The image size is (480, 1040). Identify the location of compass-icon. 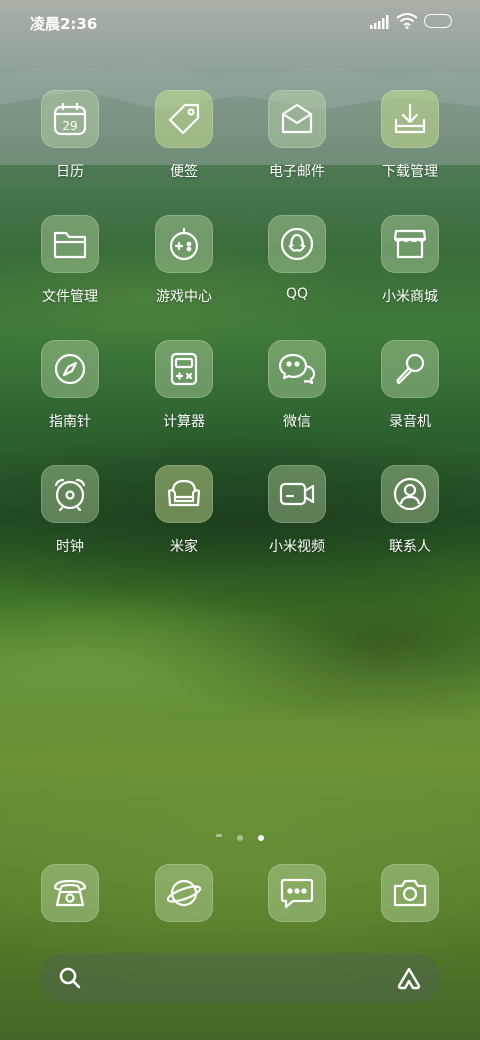
(70, 369).